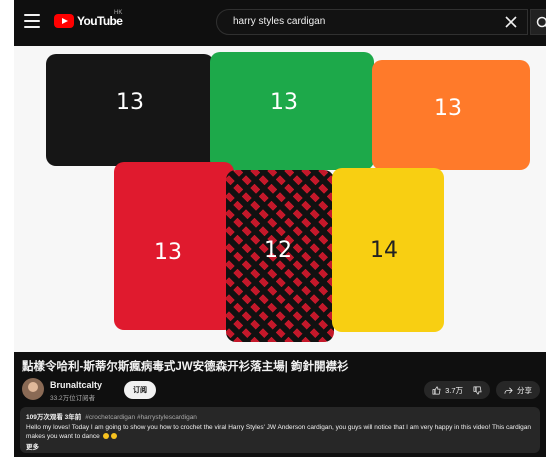 This screenshot has height=457, width=551. Describe the element at coordinates (118, 13) in the screenshot. I see `region-code: HK` at that location.